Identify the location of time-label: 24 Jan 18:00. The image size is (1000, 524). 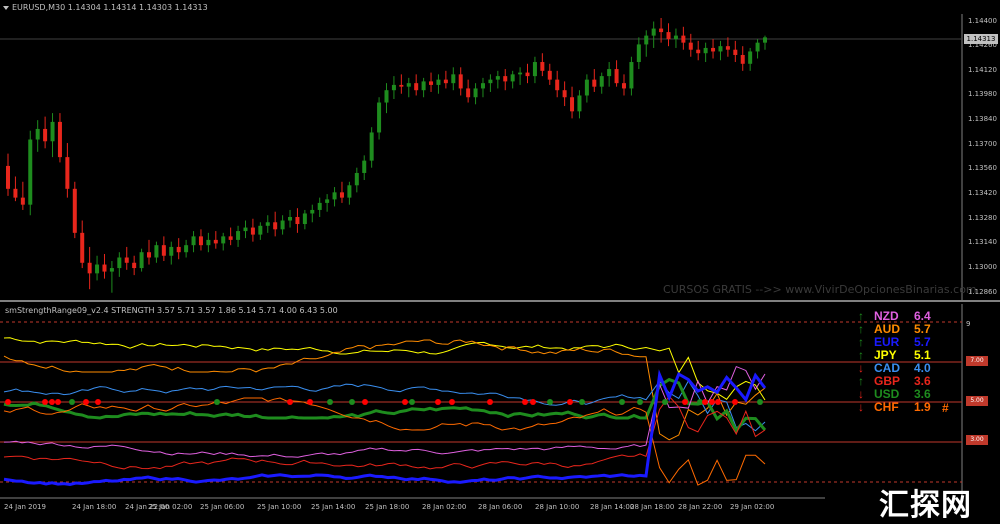
(94, 507).